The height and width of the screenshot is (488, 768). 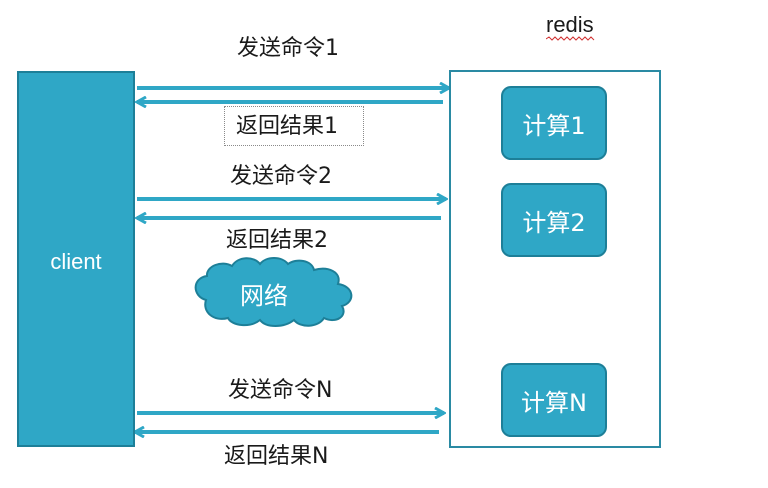 I want to click on reply-label-1: 返回结果1, so click(x=287, y=126).